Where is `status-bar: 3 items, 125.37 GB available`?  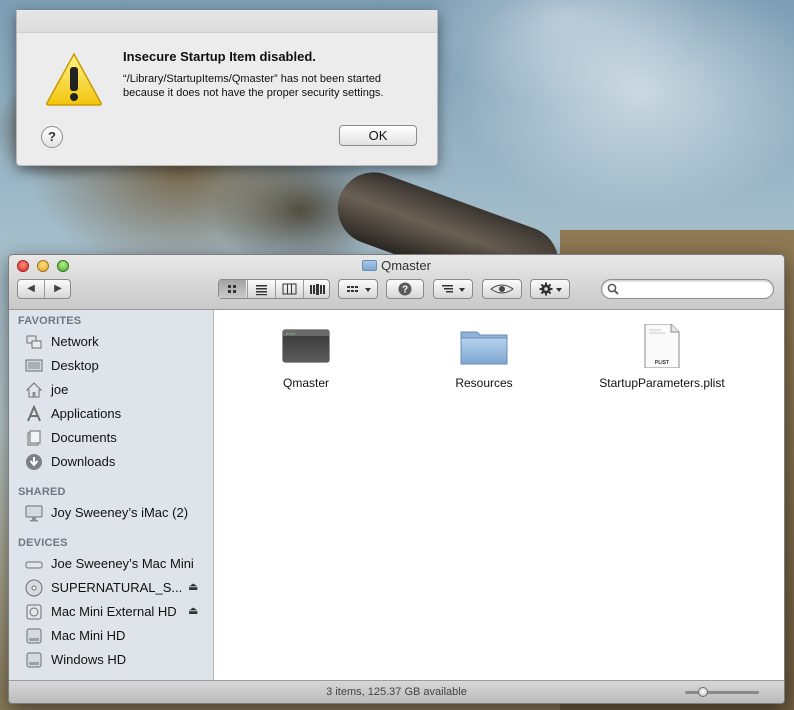 status-bar: 3 items, 125.37 GB available is located at coordinates (396, 691).